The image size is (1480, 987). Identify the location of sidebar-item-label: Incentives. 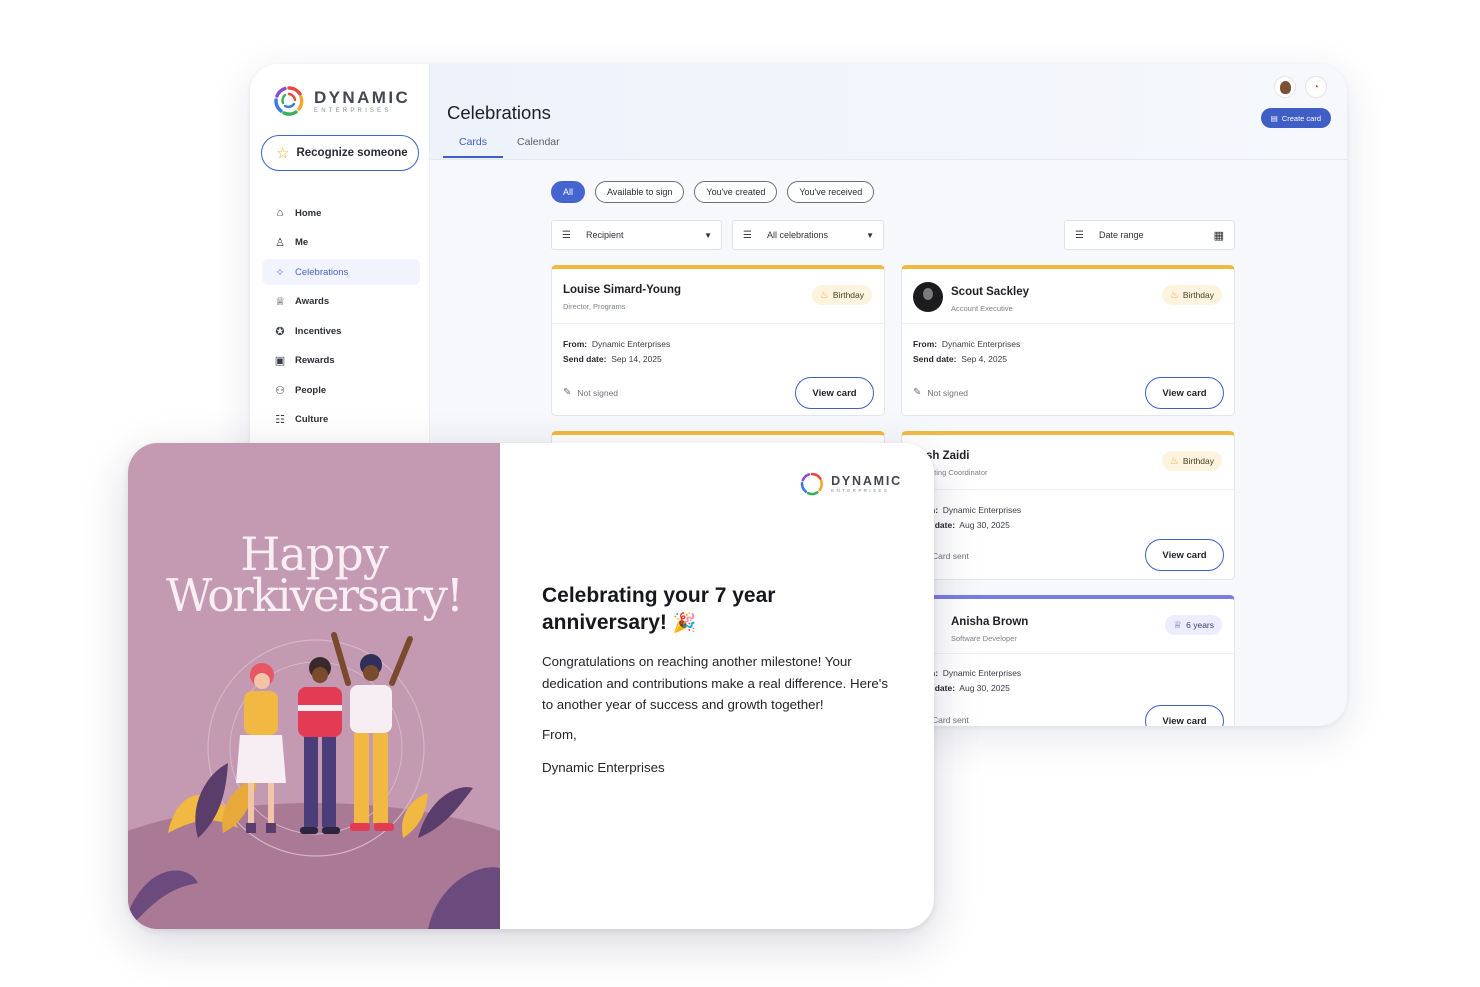
(318, 331).